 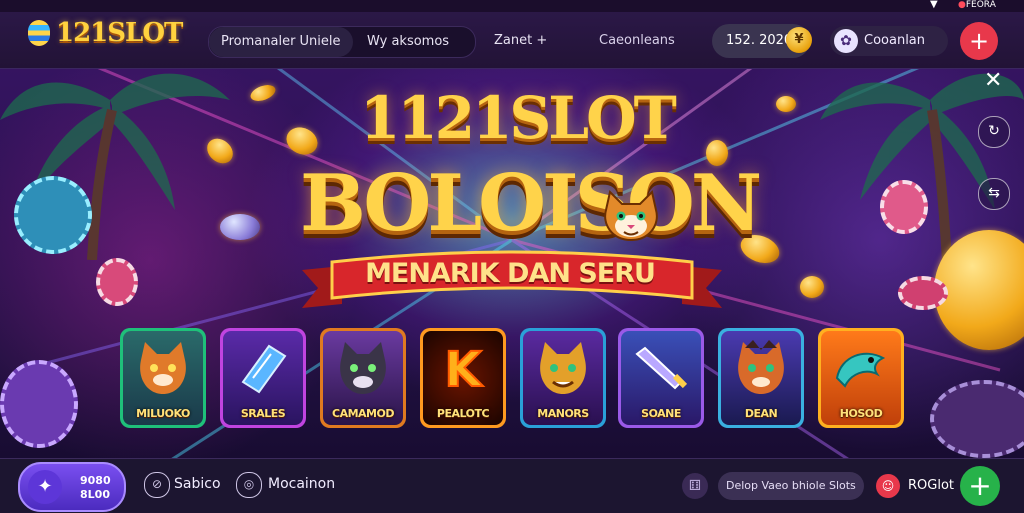 What do you see at coordinates (363, 368) in the screenshot?
I see `panther-character-icon` at bounding box center [363, 368].